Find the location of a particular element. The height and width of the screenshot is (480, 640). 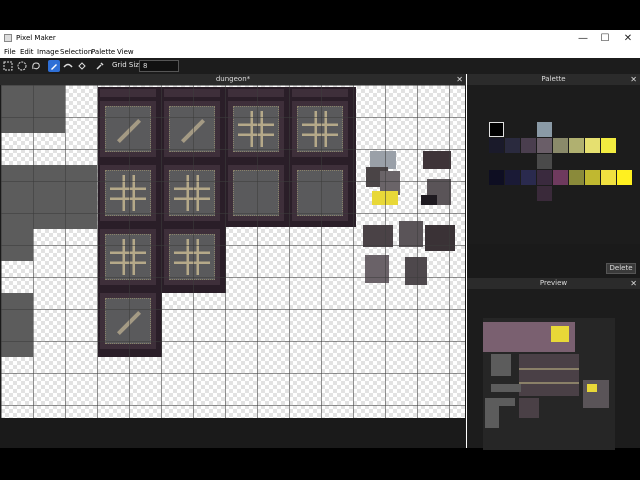

bucket-icon is located at coordinates (82, 66).